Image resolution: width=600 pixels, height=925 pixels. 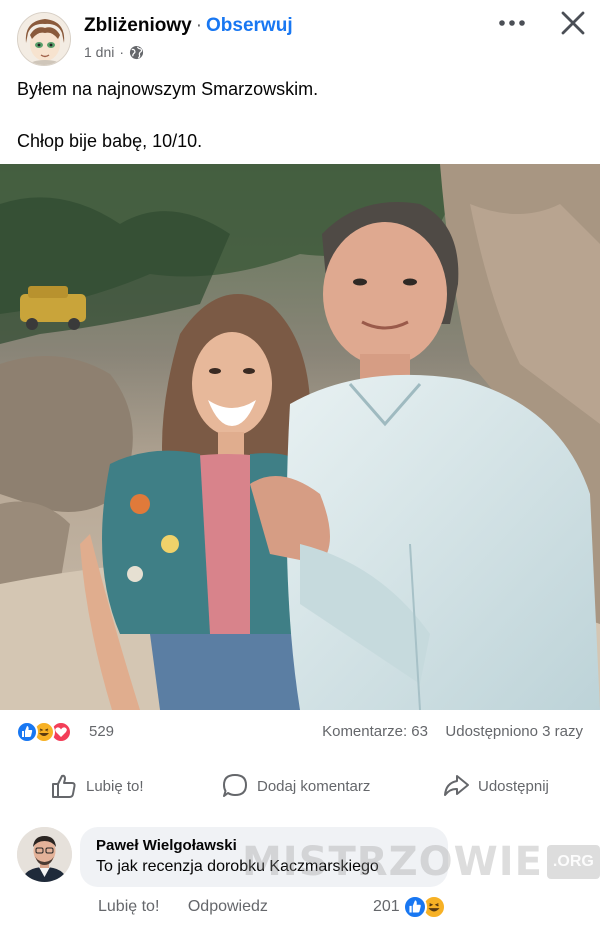 I want to click on like-button: Lubię to!, so click(x=97, y=786).